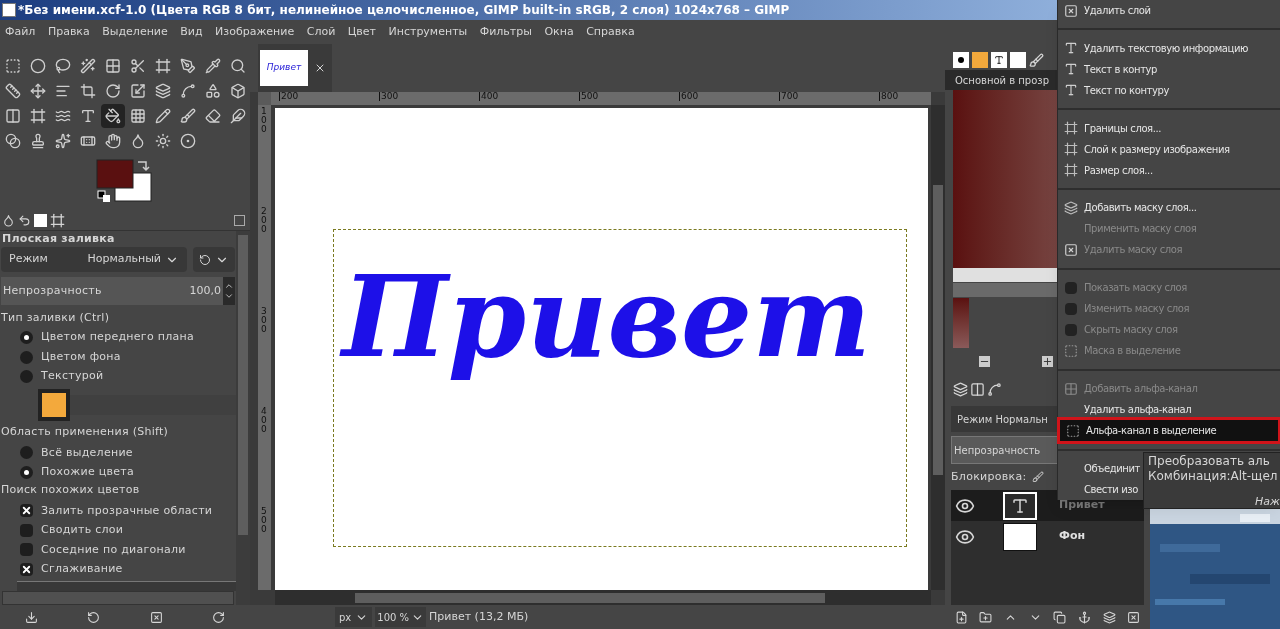 The image size is (1280, 629). I want to click on options-title: Плоская заливка, so click(58, 239).